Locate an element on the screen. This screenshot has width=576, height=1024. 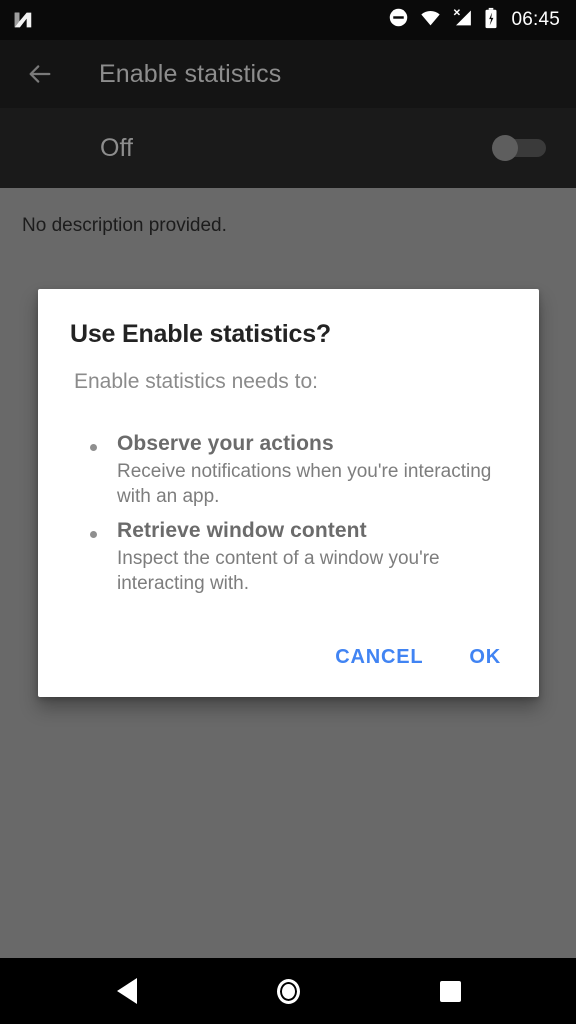
nav-recents-square is located at coordinates (450, 991).